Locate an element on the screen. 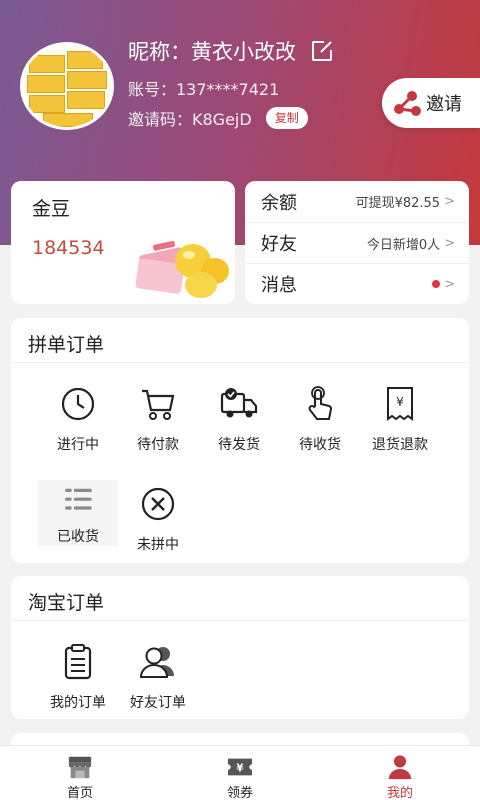  invite-code: 邀请码：K8GejD is located at coordinates (190, 119).